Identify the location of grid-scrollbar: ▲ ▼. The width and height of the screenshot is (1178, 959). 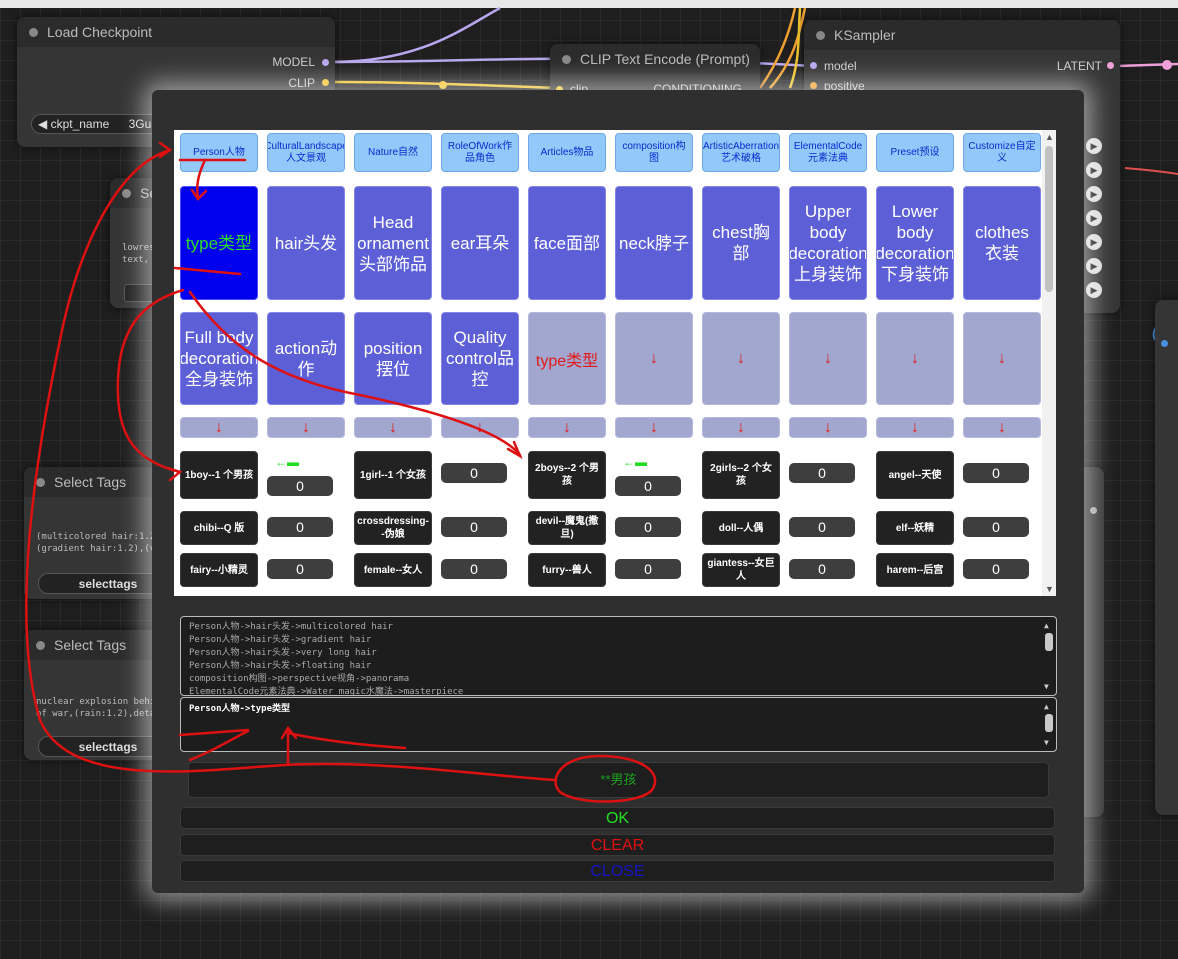
(1049, 363).